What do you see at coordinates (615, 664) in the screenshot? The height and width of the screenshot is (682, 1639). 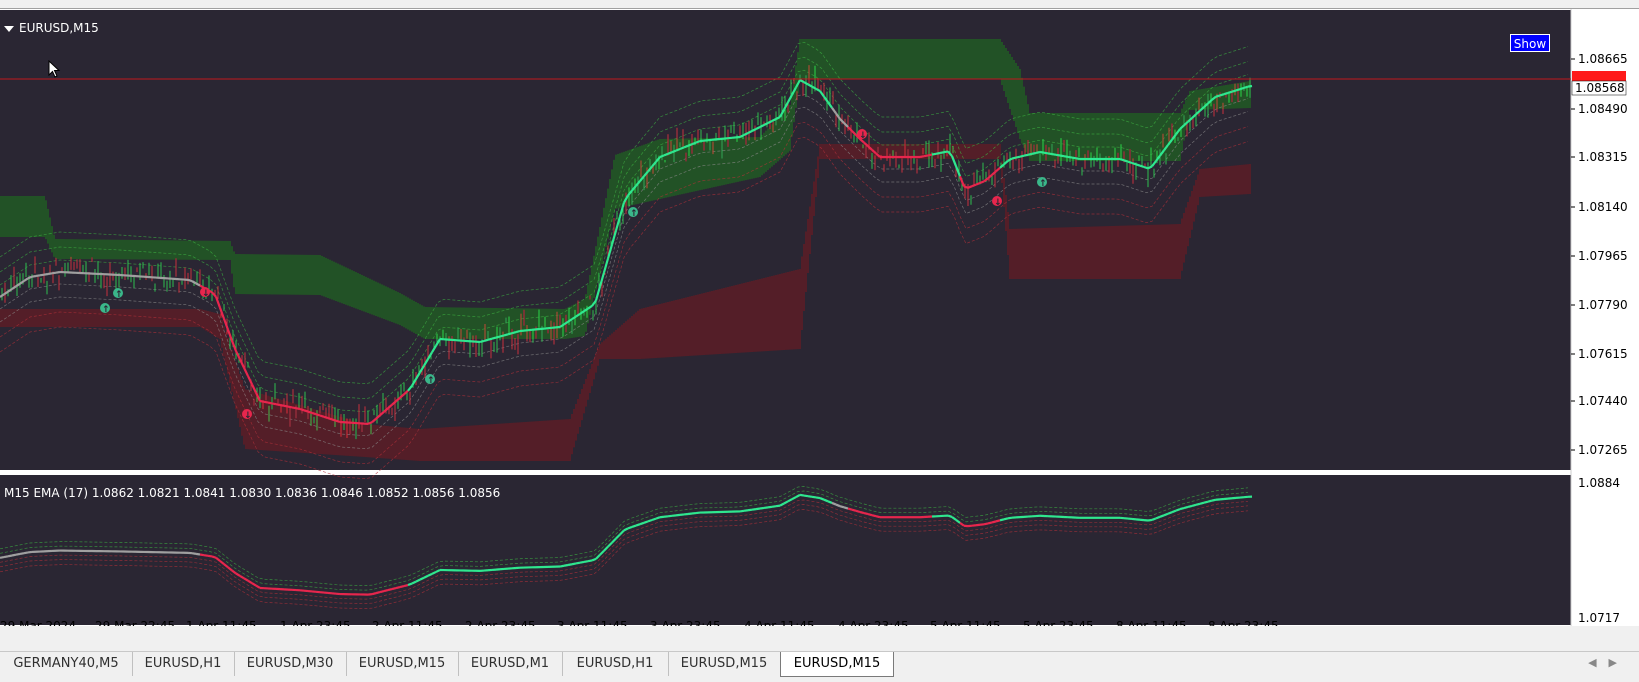 I see `tab-eurusd-h1-5: EURUSD,H1` at bounding box center [615, 664].